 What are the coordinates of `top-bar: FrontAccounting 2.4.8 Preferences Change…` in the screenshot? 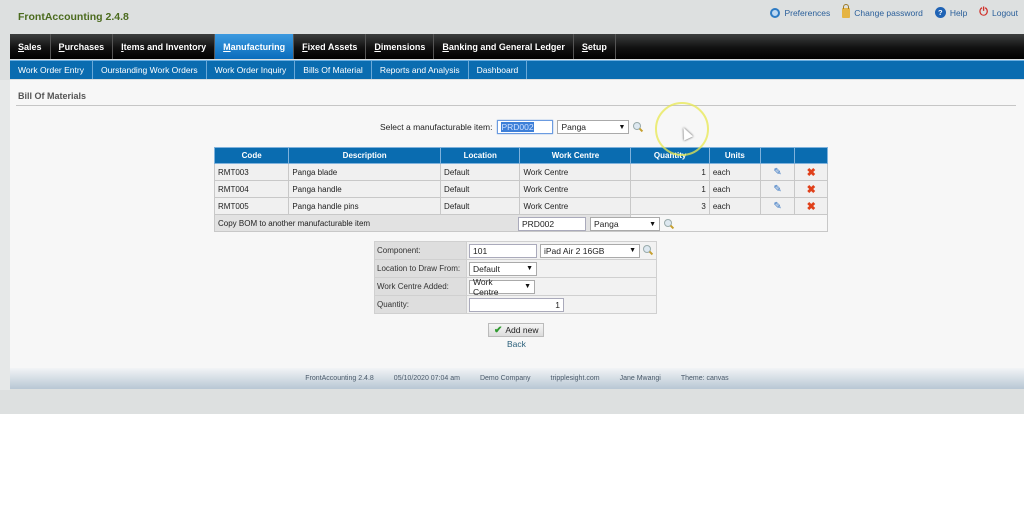 It's located at (512, 17).